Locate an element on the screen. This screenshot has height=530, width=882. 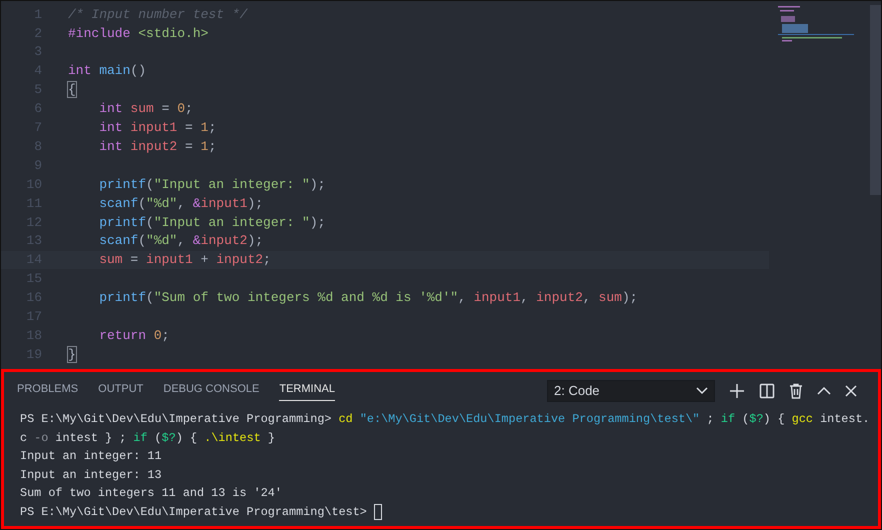
terminal-line: Input an integer: 11 is located at coordinates (91, 456).